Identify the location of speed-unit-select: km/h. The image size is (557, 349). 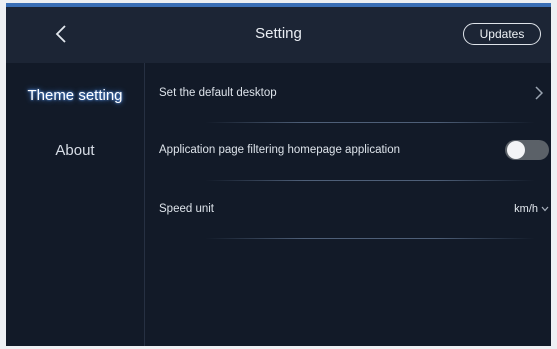
(531, 209).